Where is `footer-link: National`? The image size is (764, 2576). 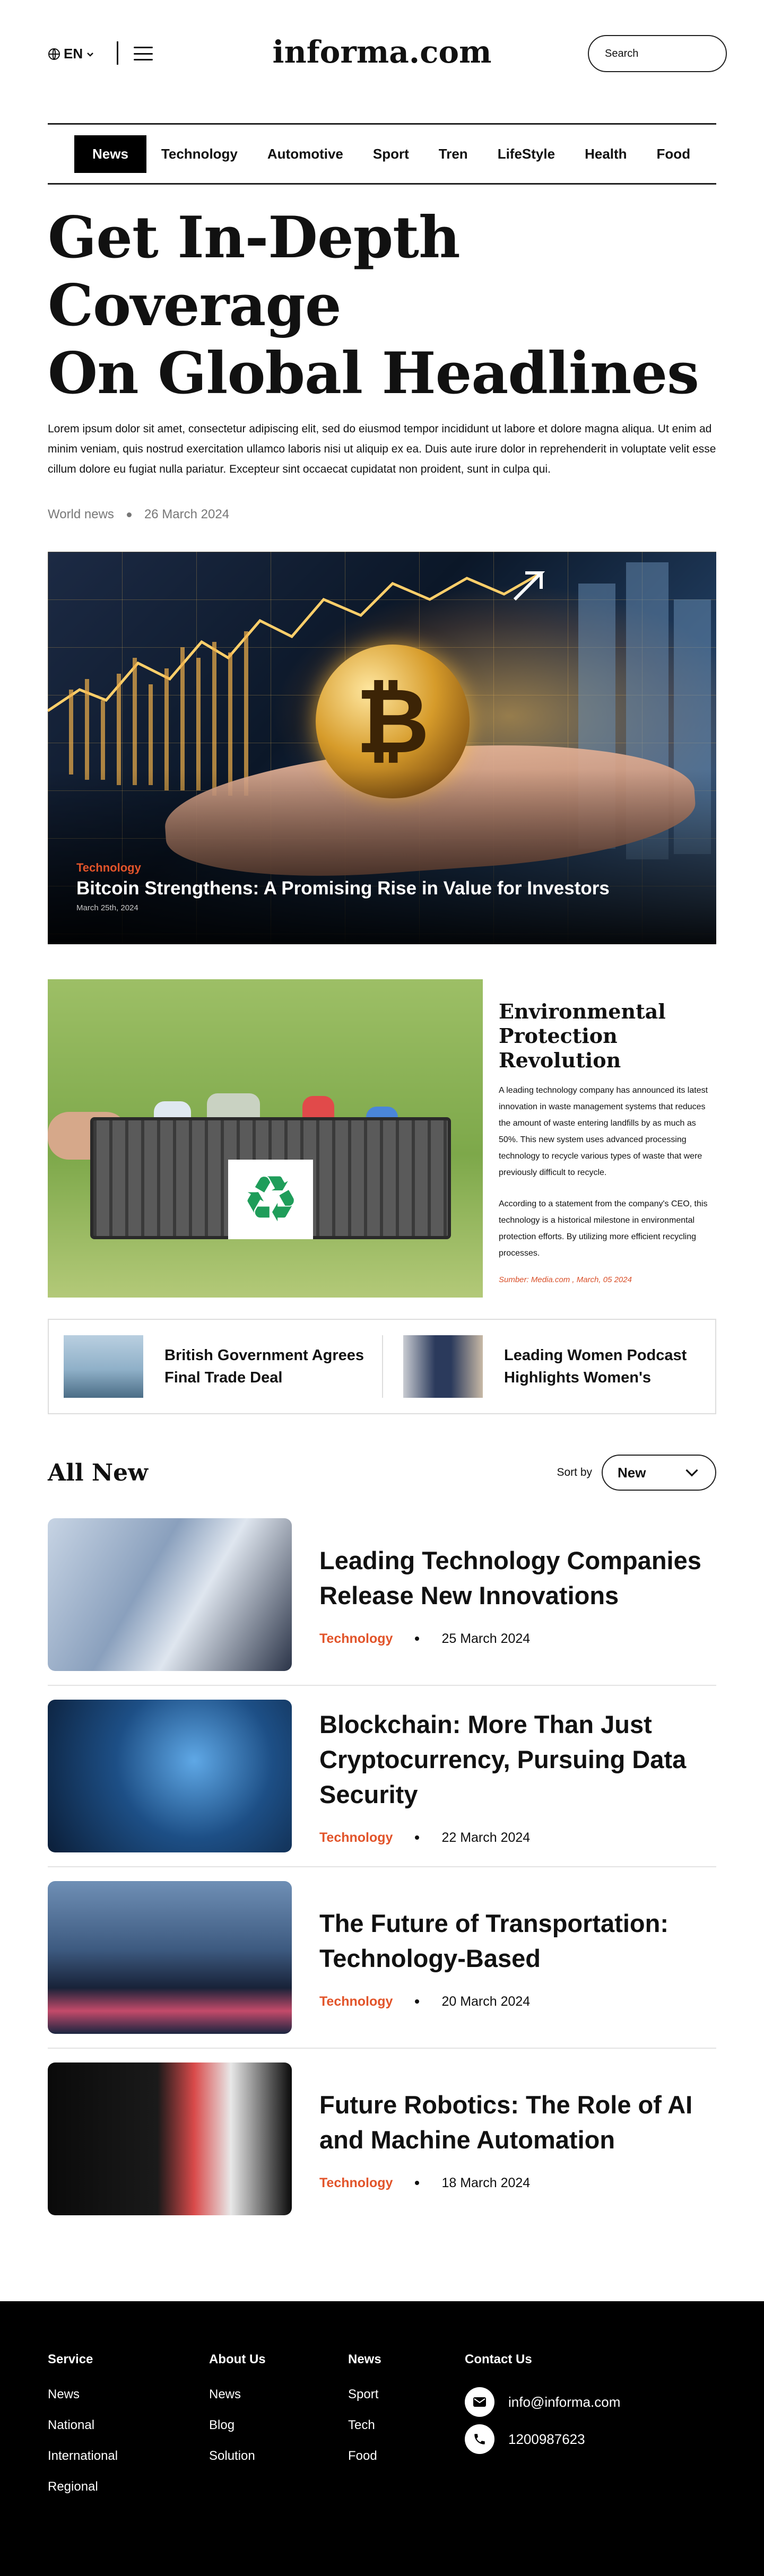
footer-link: National is located at coordinates (128, 2426).